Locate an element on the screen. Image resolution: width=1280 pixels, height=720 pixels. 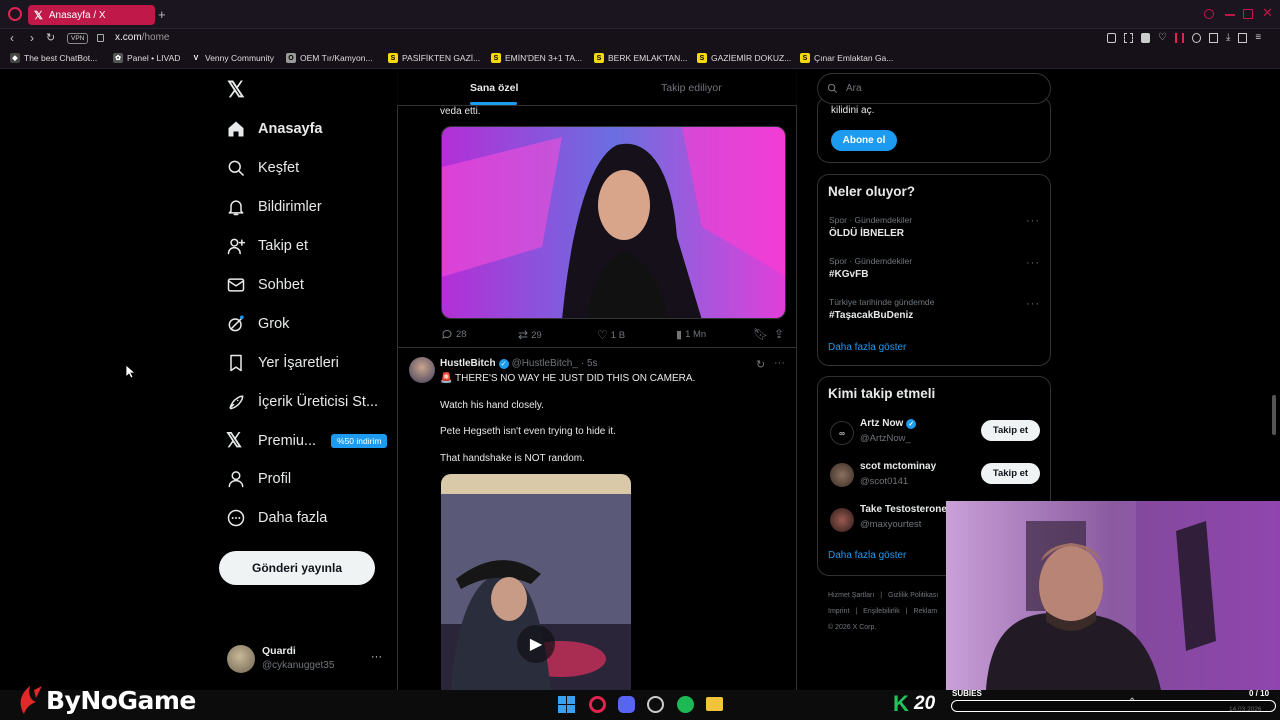
tweet-video: ▶ is located at coordinates (536, 582).